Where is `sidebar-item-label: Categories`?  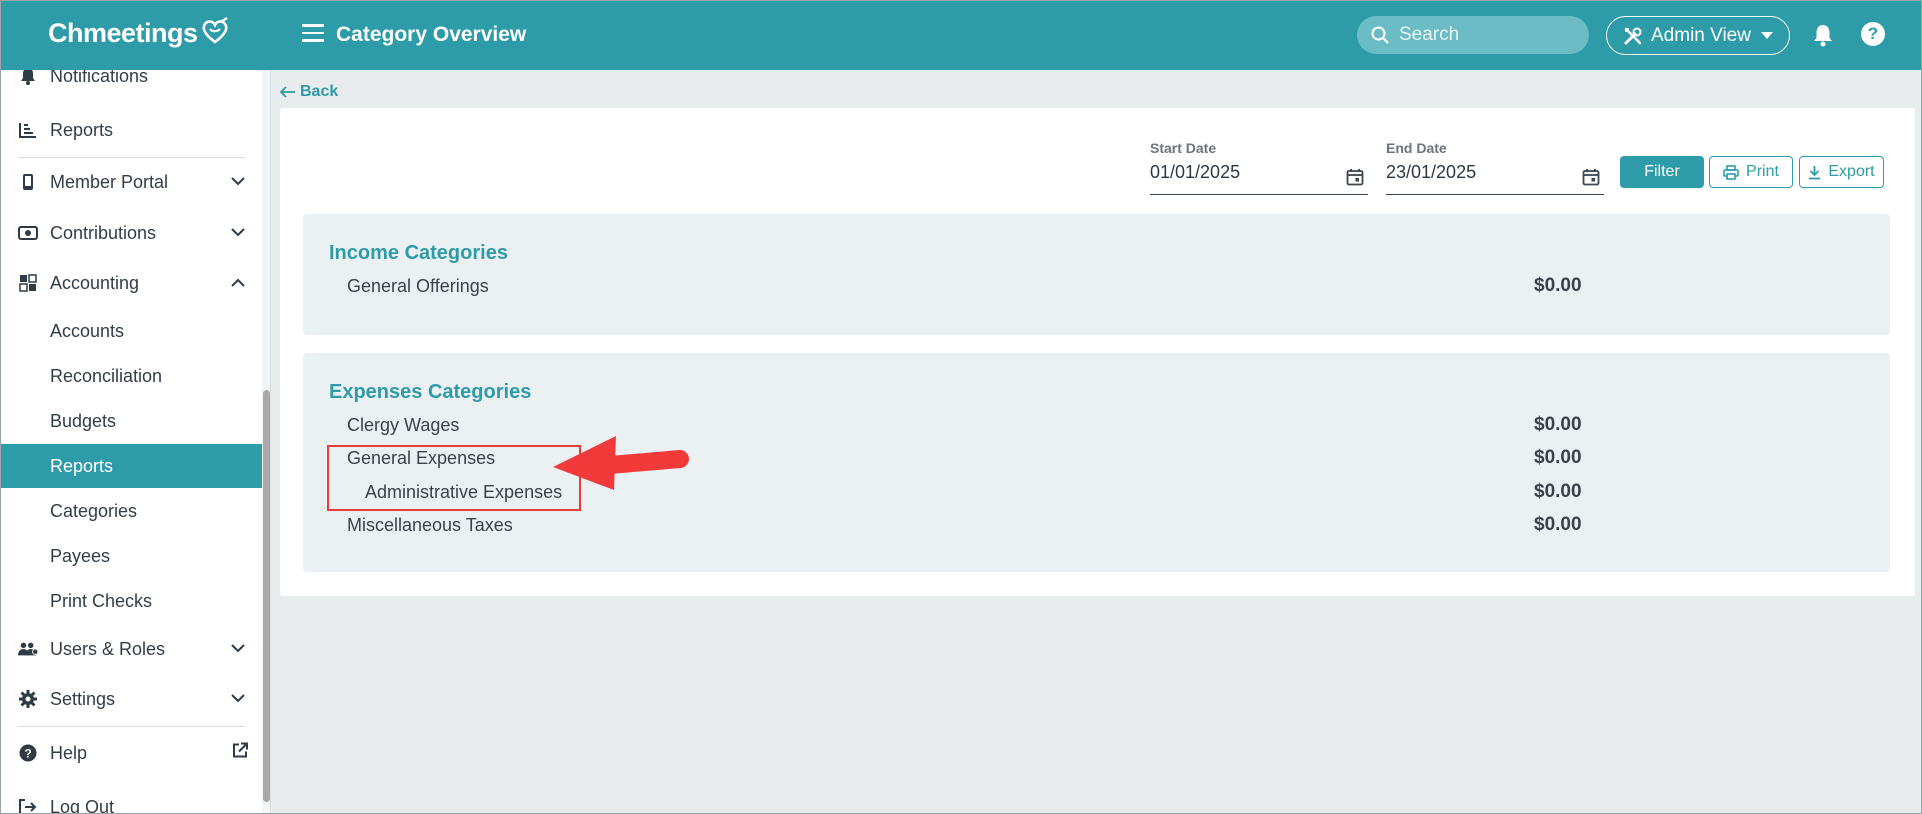
sidebar-item-label: Categories is located at coordinates (94, 510).